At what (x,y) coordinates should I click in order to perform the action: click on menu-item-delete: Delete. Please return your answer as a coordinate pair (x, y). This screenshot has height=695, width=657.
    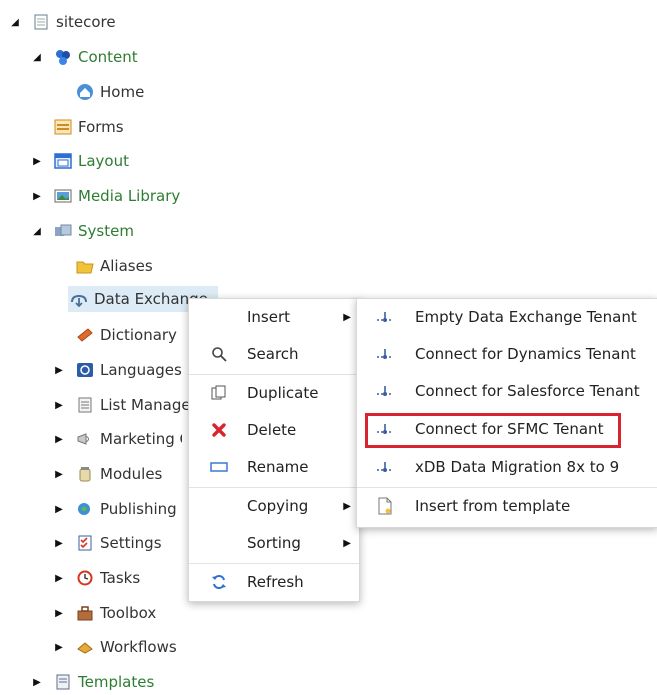
    Looking at the image, I should click on (274, 430).